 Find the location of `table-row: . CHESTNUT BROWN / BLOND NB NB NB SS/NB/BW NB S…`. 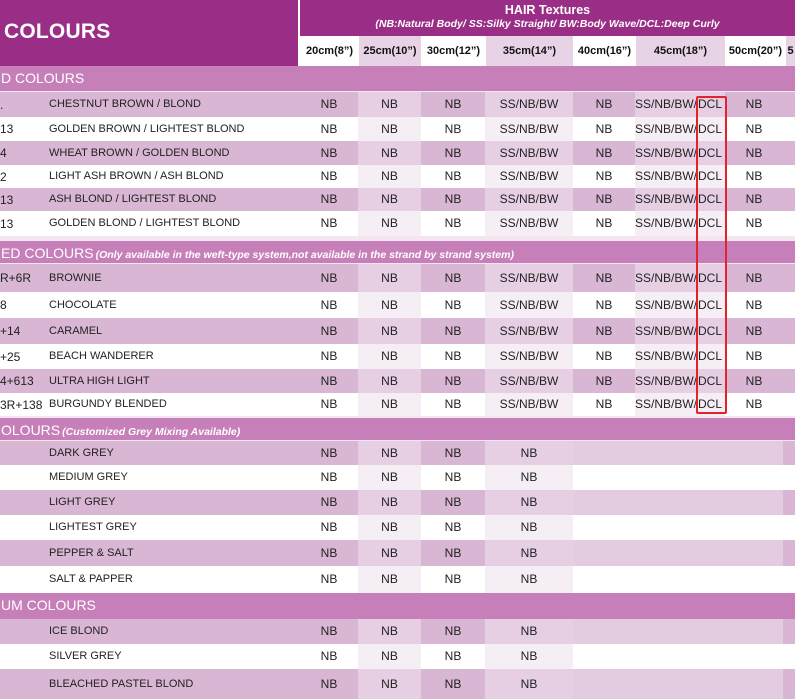

table-row: . CHESTNUT BROWN / BLOND NB NB NB SS/NB/BW NB S… is located at coordinates (397, 104).